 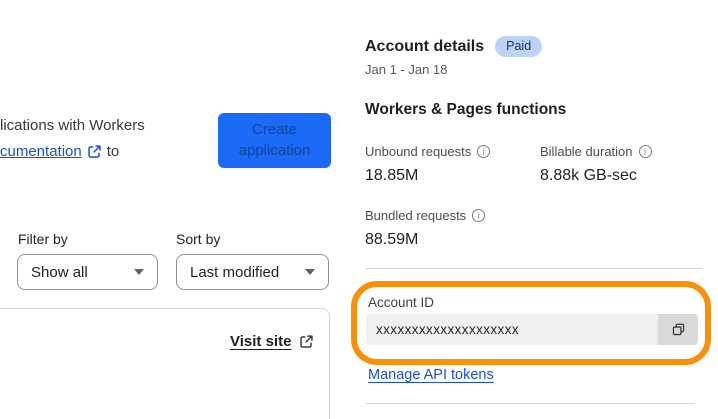 What do you see at coordinates (588, 175) in the screenshot?
I see `metric-value: 8.88k GB-sec` at bounding box center [588, 175].